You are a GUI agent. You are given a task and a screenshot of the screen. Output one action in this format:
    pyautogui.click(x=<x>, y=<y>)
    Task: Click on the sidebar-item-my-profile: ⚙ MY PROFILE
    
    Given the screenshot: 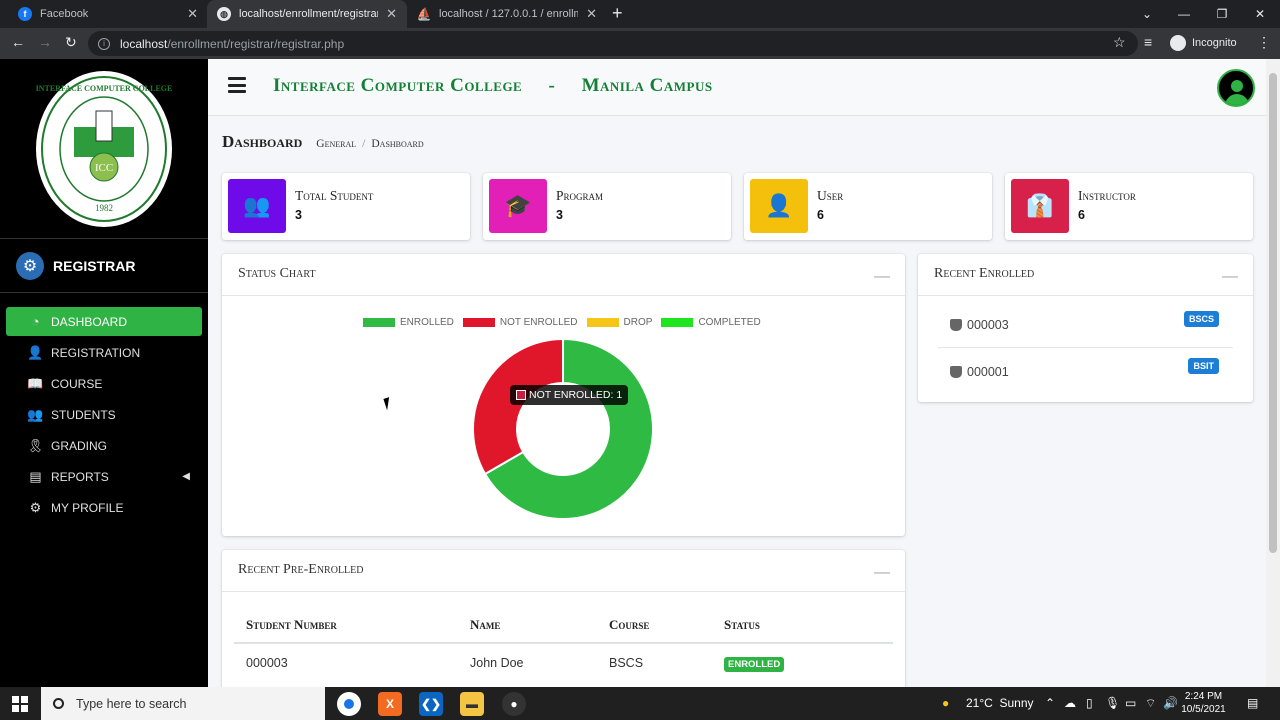 What is the action you would take?
    pyautogui.click(x=104, y=507)
    